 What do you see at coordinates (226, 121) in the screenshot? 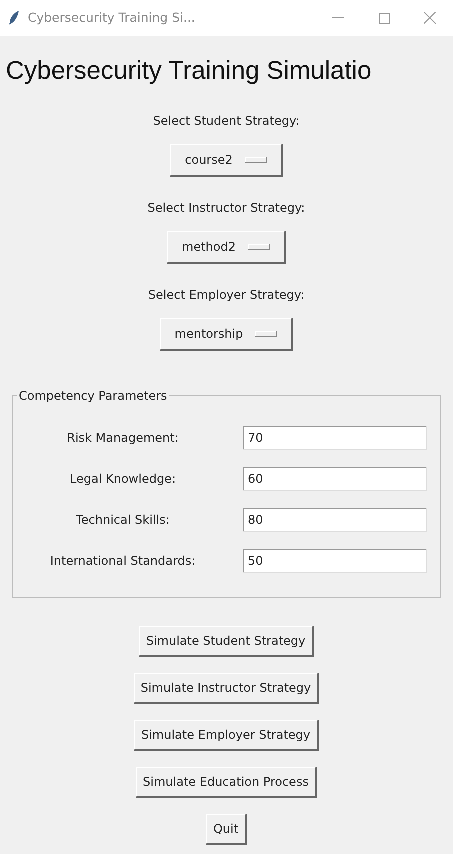
I see `field-label: Select Student Strategy:` at bounding box center [226, 121].